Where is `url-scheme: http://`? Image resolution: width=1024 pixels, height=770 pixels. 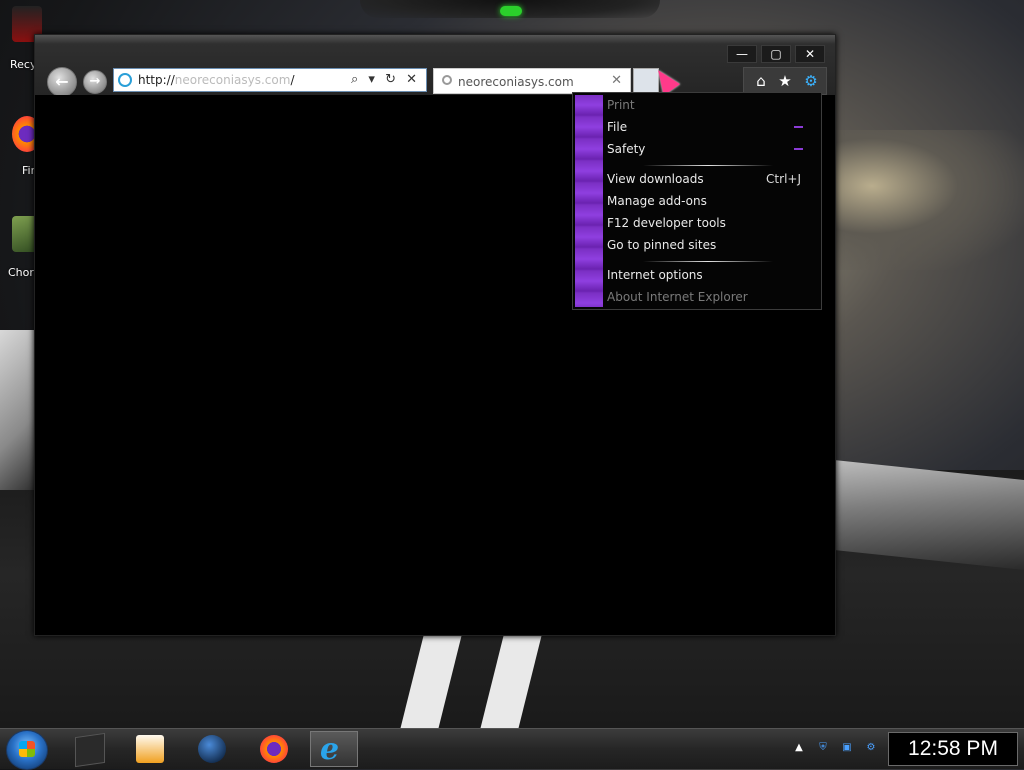
url-scheme: http:// is located at coordinates (156, 80).